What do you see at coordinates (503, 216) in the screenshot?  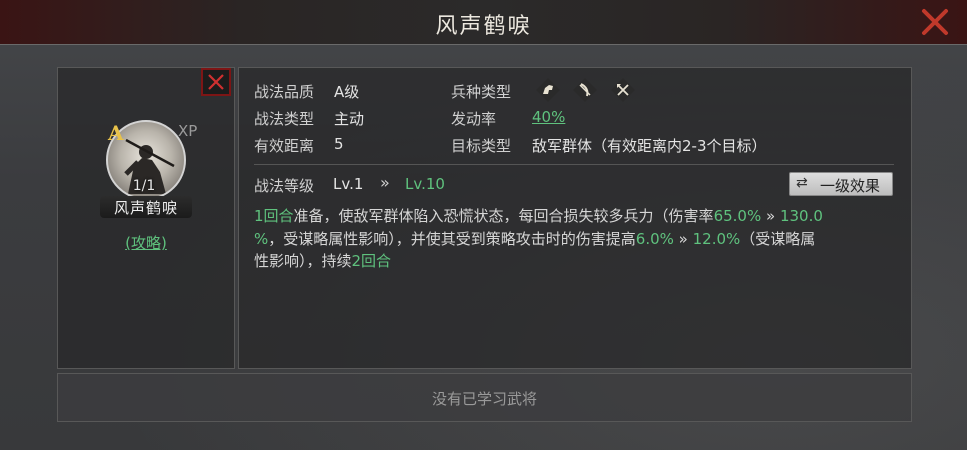 I see `desc-text: 准备，使敌军群体陷入恐慌状态，每回合损失较多兵力（伤害率` at bounding box center [503, 216].